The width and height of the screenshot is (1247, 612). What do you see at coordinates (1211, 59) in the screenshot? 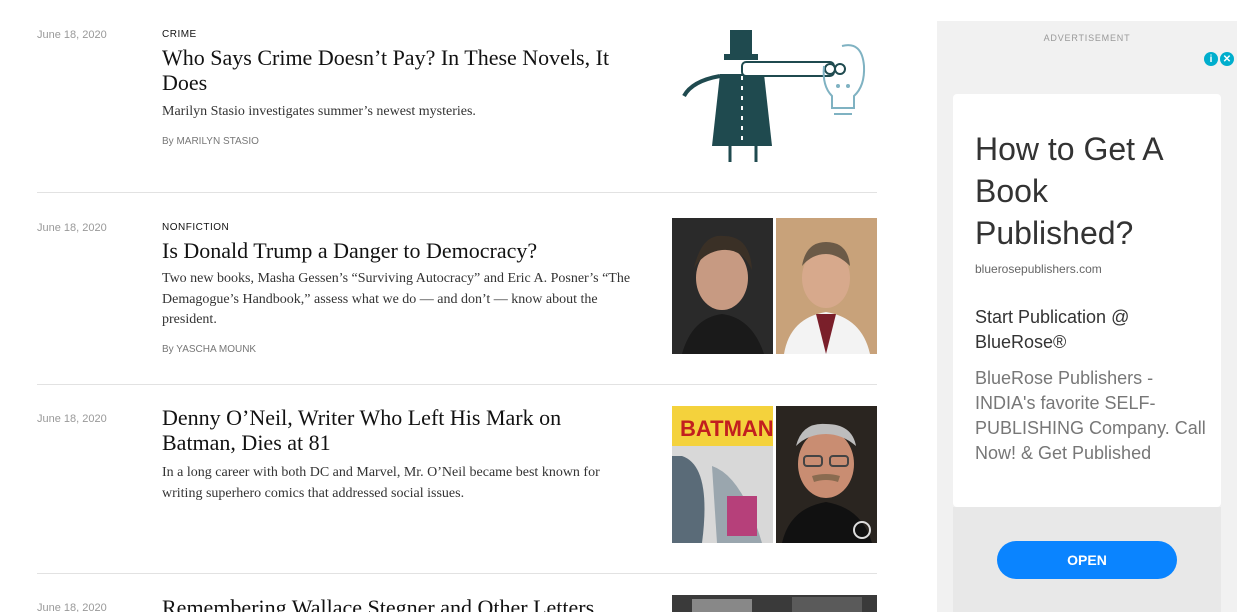
I see `info-icon: i` at bounding box center [1211, 59].